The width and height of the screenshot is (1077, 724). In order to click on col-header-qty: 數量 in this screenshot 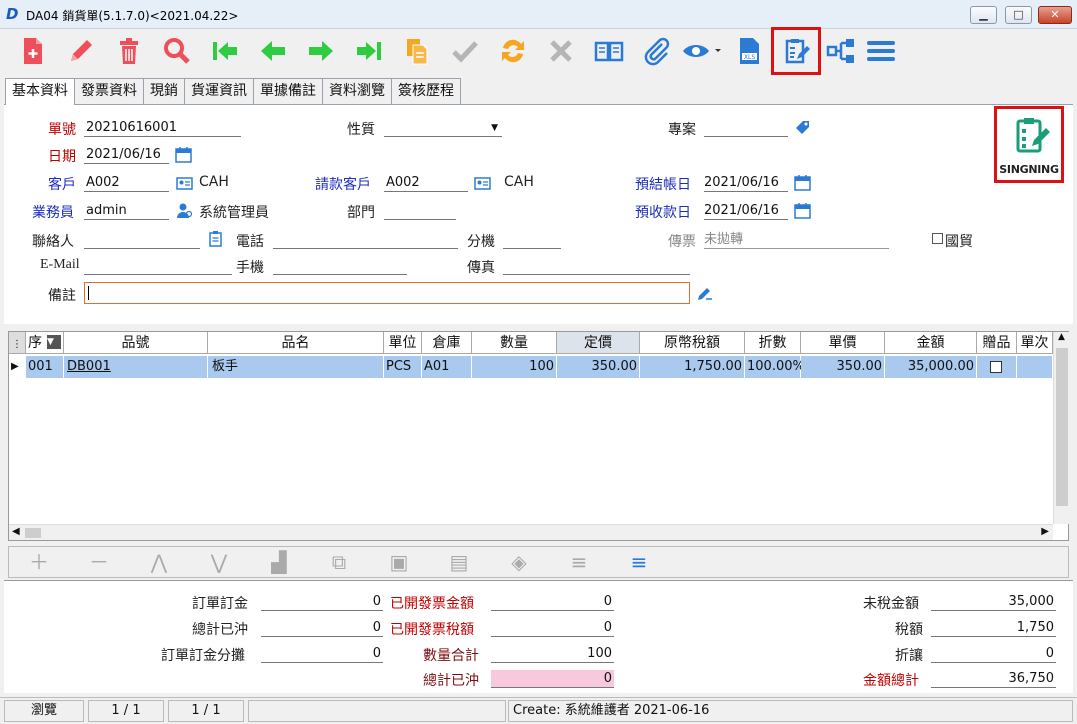, I will do `click(514, 343)`.